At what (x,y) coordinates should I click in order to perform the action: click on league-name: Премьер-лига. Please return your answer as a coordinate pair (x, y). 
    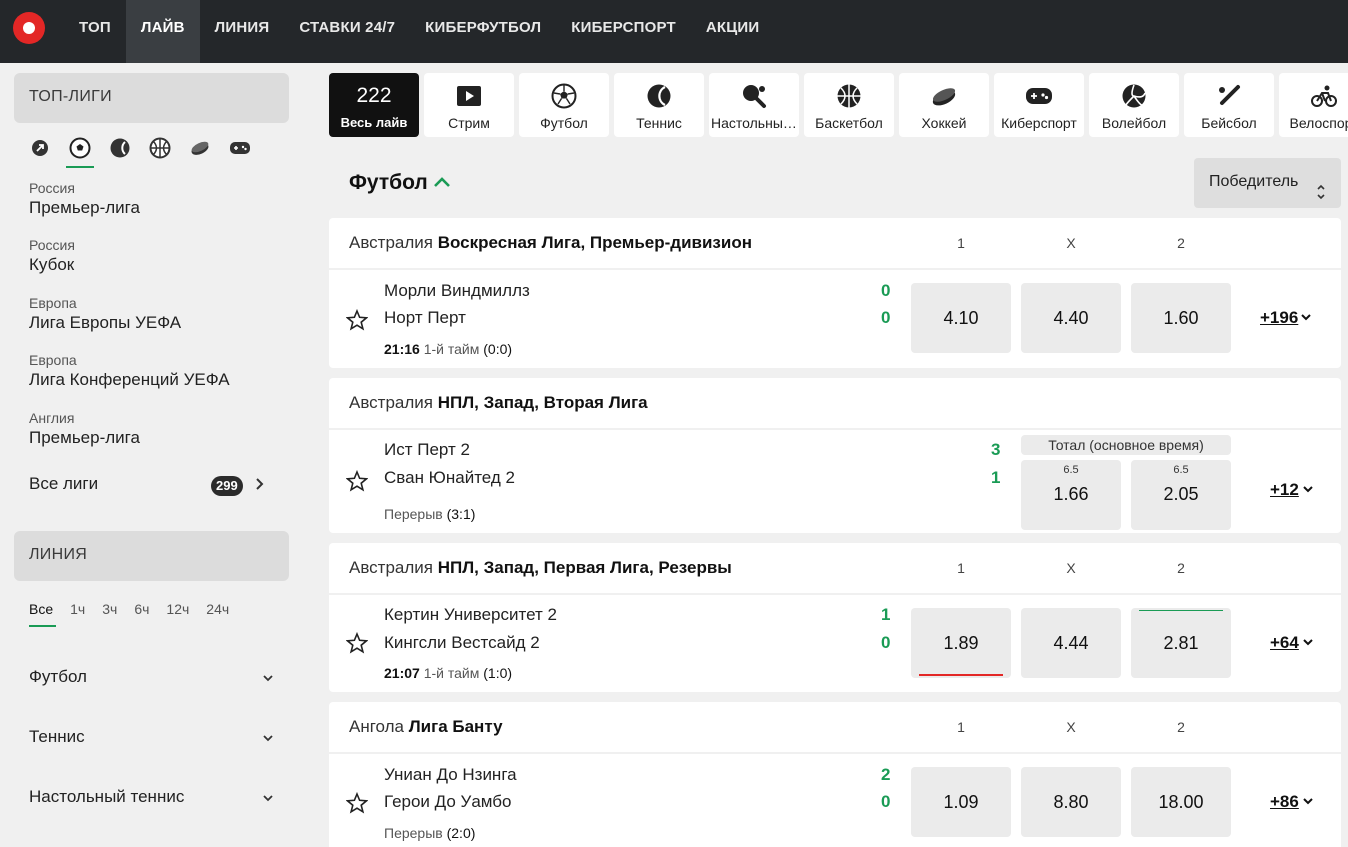
    Looking at the image, I should click on (84, 207).